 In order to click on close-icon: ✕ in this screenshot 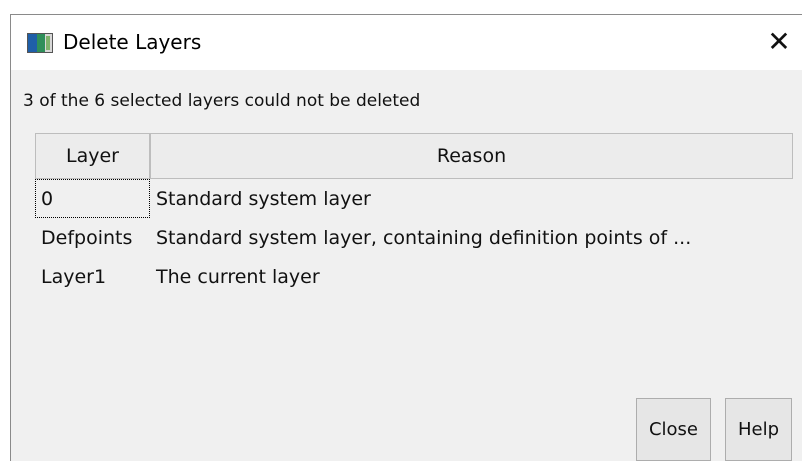, I will do `click(779, 42)`.